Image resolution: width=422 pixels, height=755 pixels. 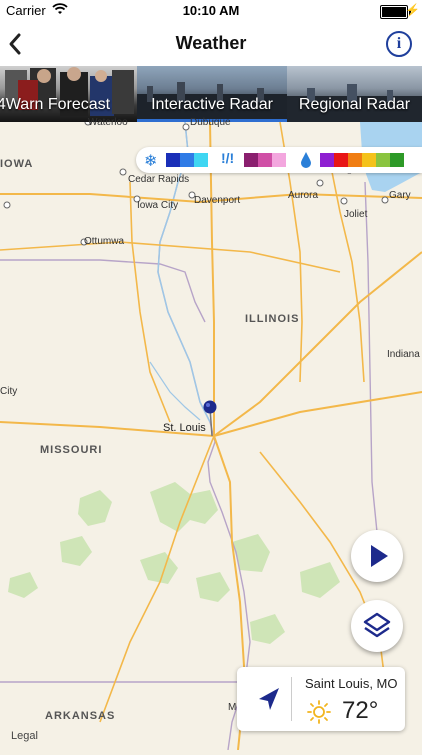 I want to click on tab-interactive-radar: Interactive Radar, so click(x=212, y=94).